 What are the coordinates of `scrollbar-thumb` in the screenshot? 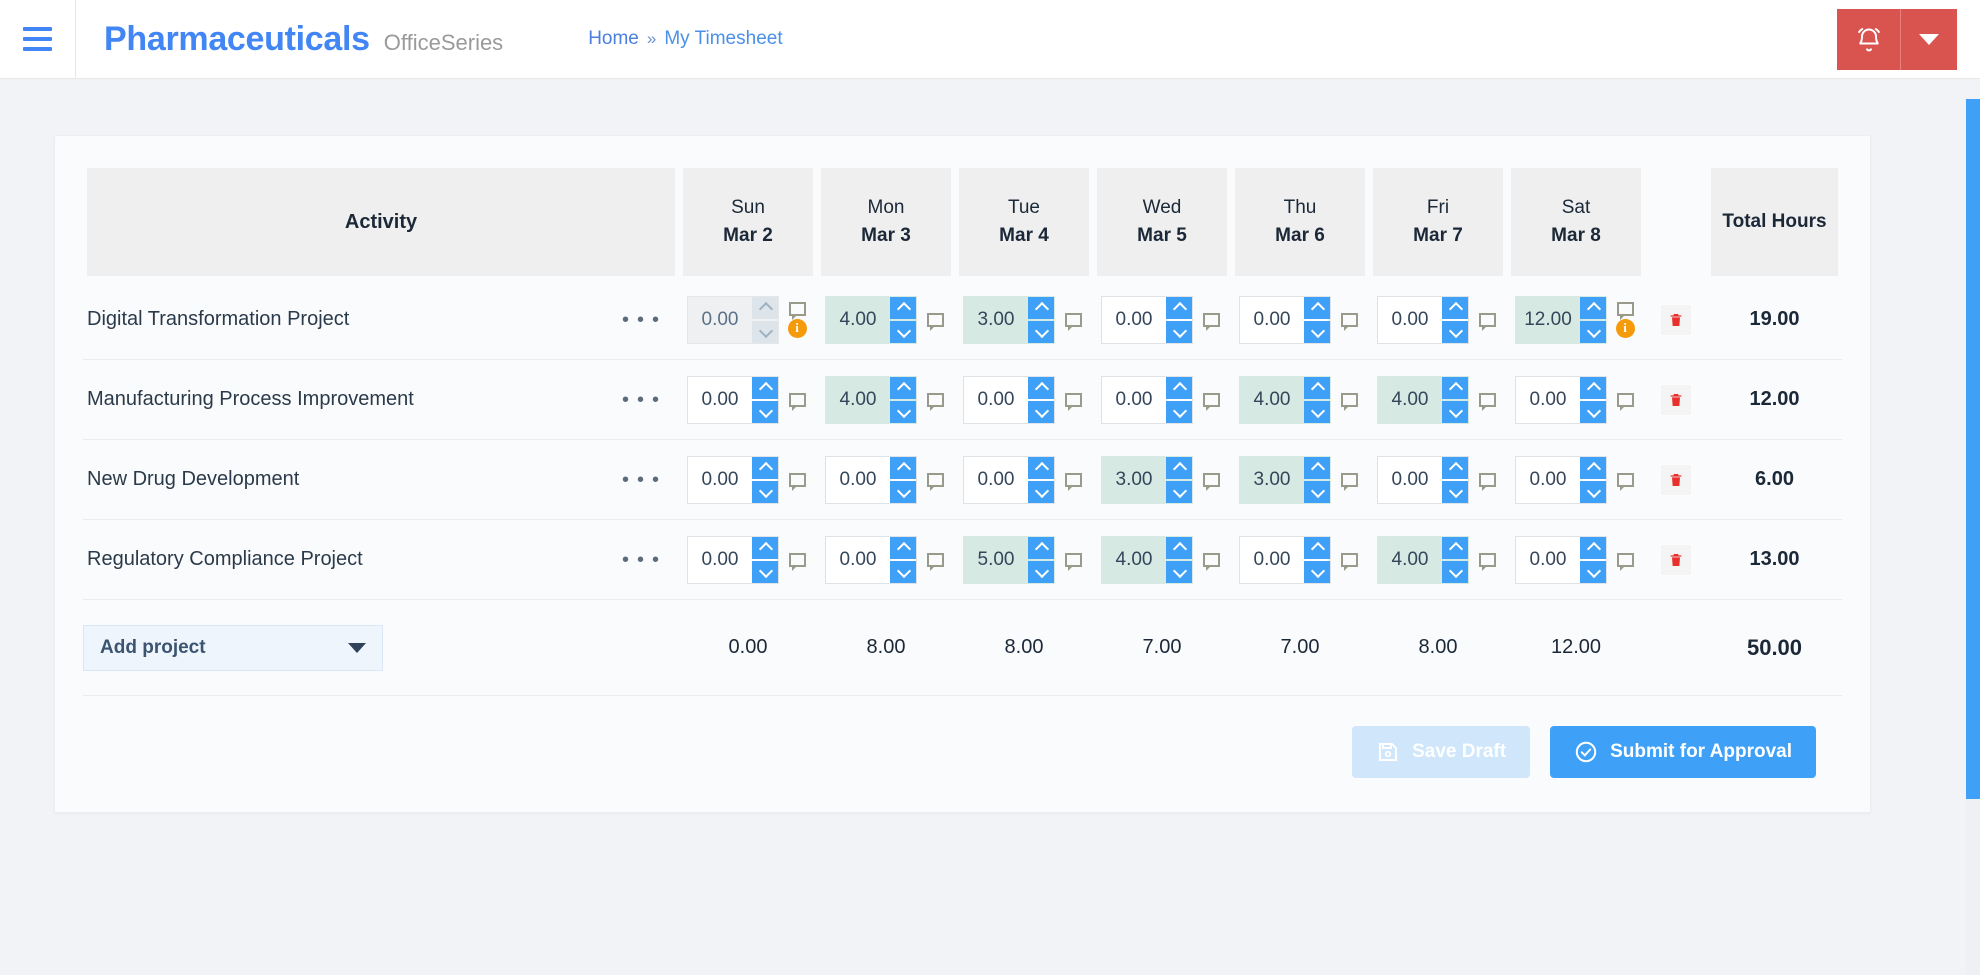 It's located at (1973, 449).